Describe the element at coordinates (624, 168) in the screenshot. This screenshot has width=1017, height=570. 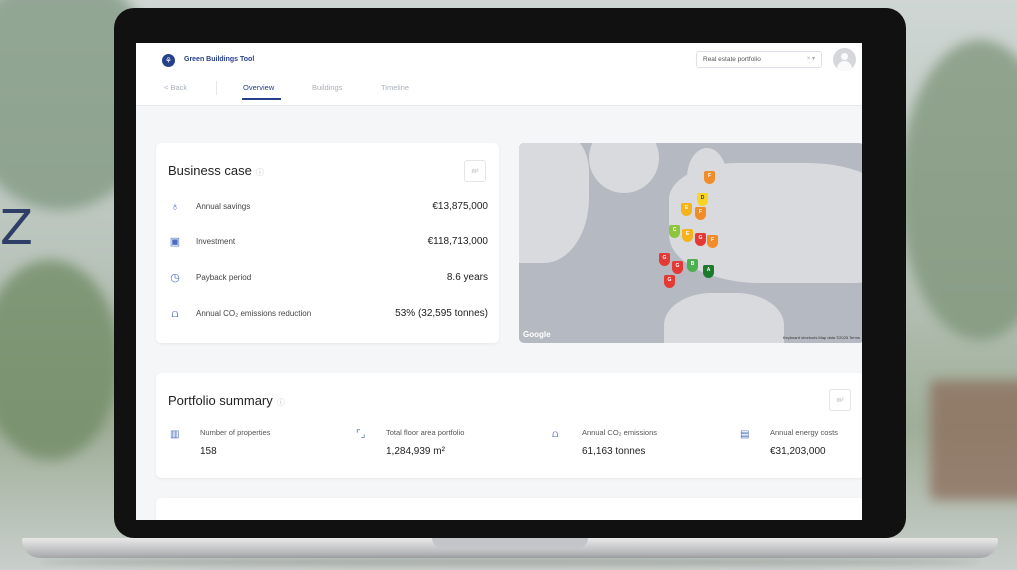
I see `map-land-greenland` at that location.